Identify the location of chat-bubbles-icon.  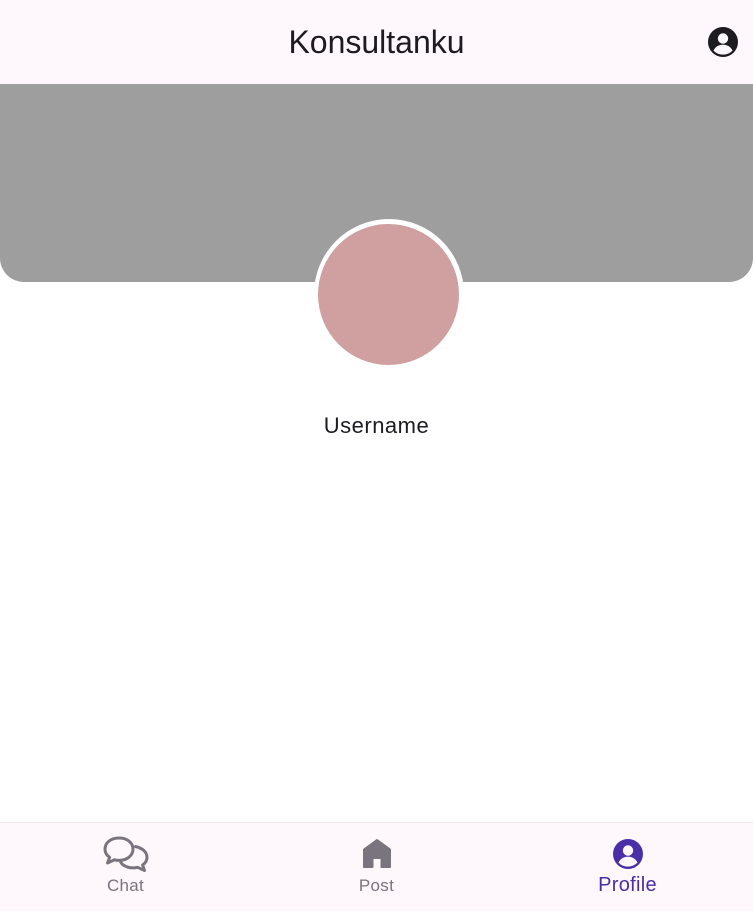
(125, 854).